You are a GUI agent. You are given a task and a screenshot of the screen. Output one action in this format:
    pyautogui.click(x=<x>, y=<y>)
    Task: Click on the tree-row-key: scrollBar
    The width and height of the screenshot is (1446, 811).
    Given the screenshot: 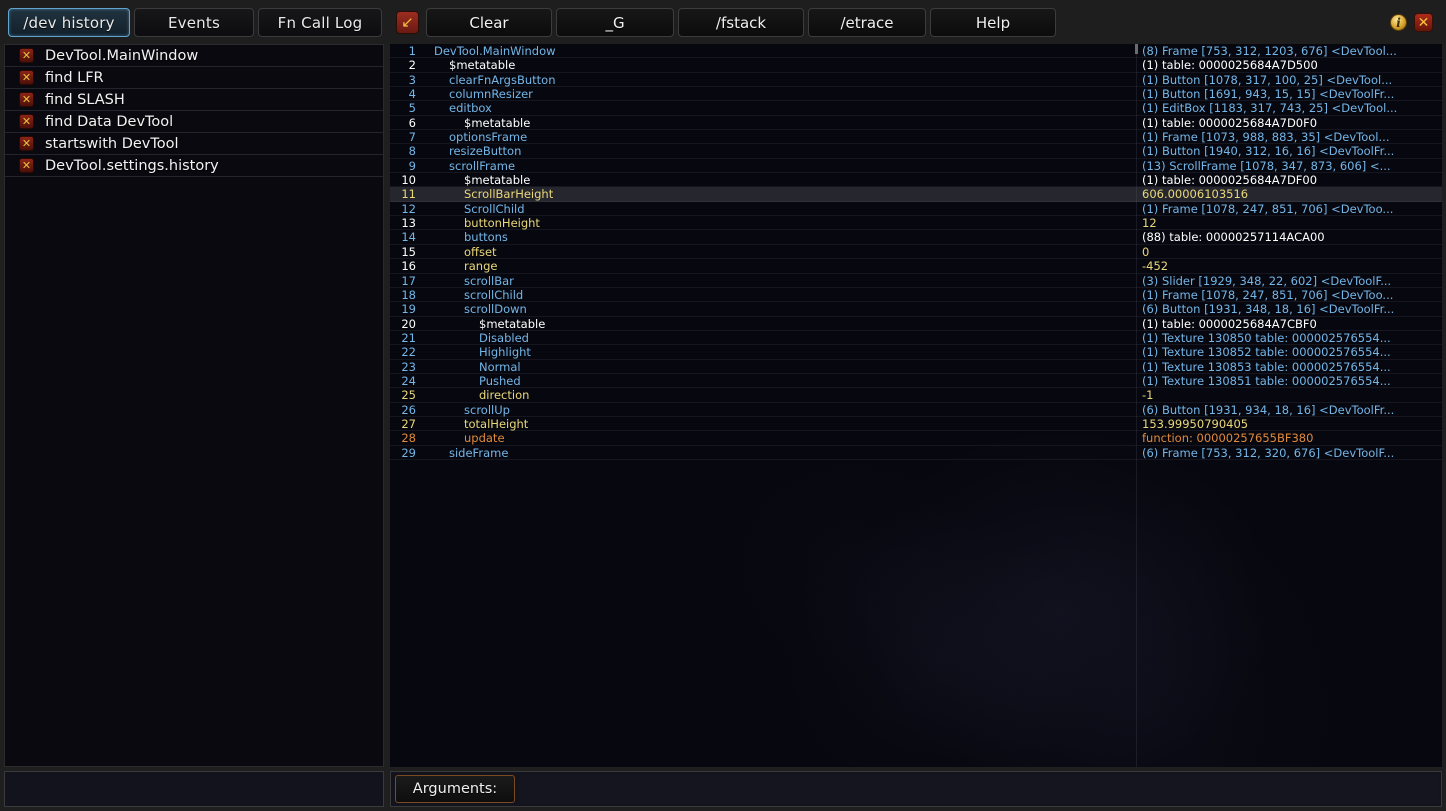 What is the action you would take?
    pyautogui.click(x=489, y=280)
    